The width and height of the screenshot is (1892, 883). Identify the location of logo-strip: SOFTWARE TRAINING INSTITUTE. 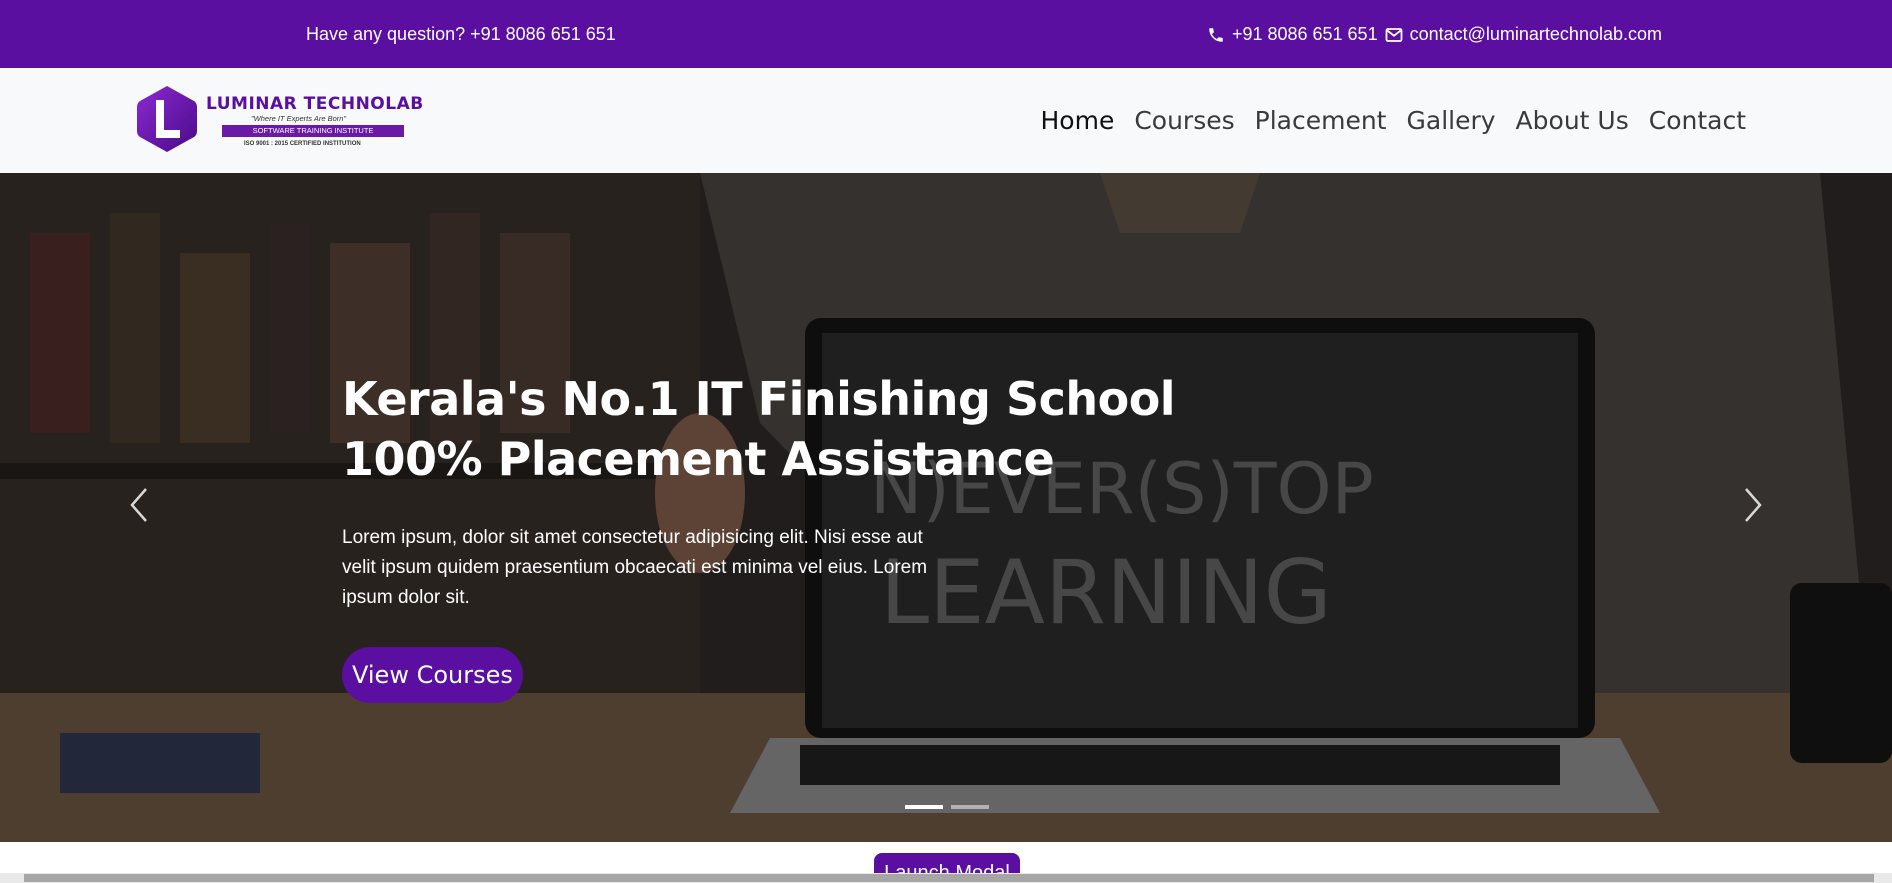
(313, 131).